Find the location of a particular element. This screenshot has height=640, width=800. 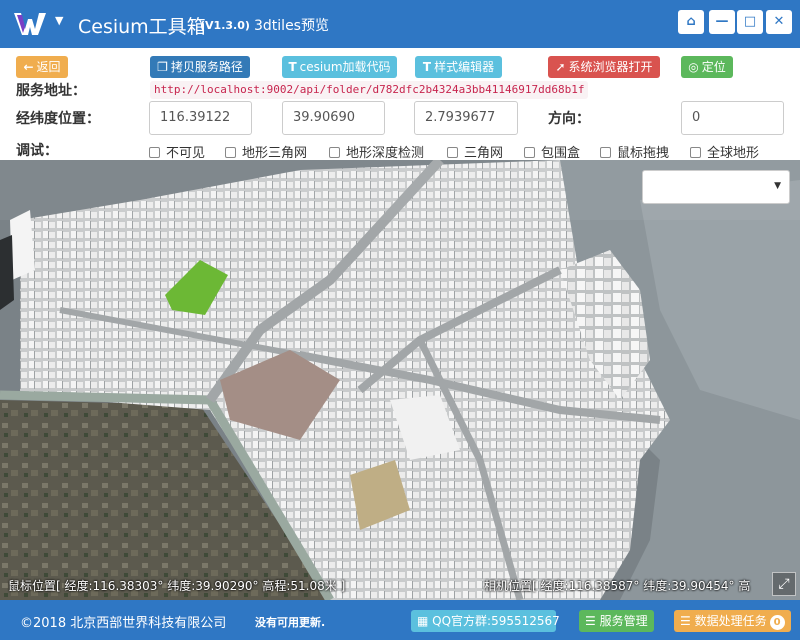

copyright-text: ©2018 北京西部世界科技有限公司 is located at coordinates (123, 623).